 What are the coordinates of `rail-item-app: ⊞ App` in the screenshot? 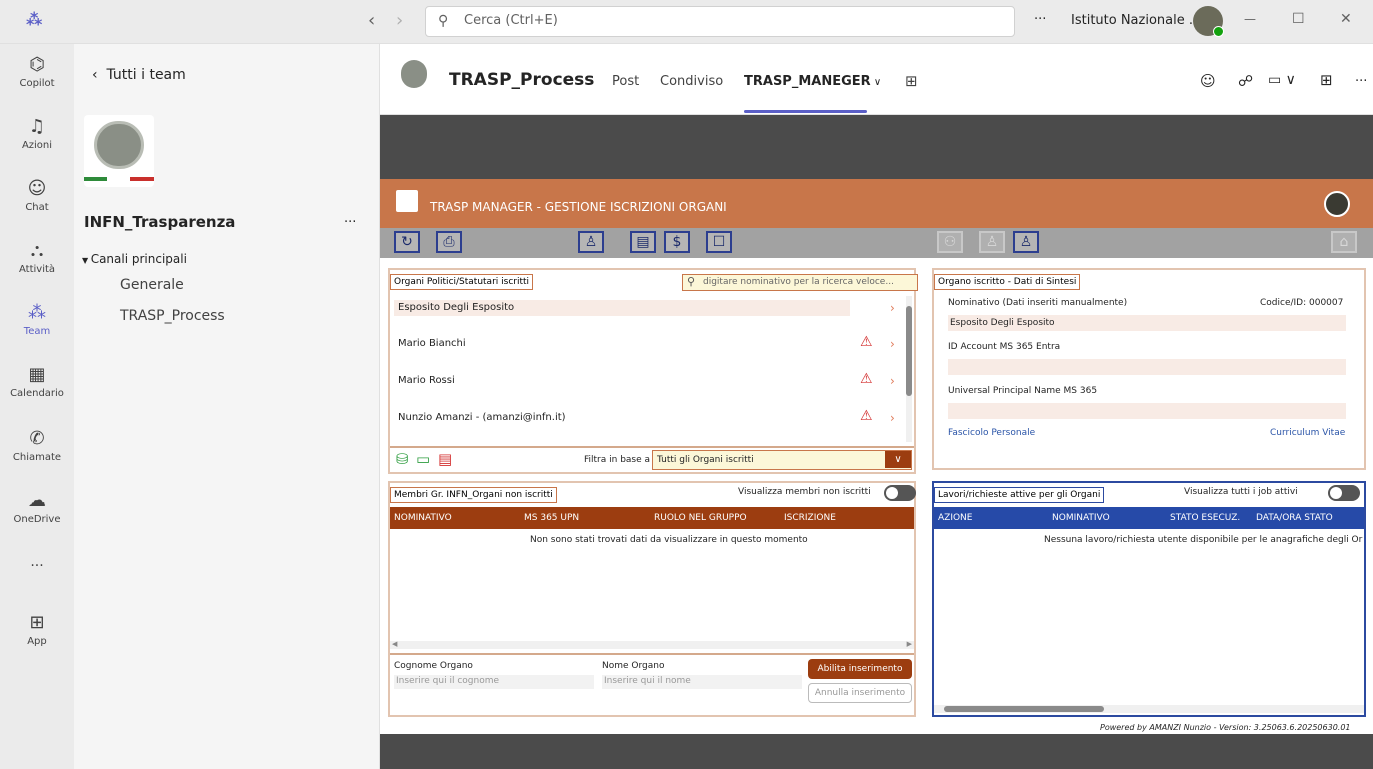 It's located at (37, 629).